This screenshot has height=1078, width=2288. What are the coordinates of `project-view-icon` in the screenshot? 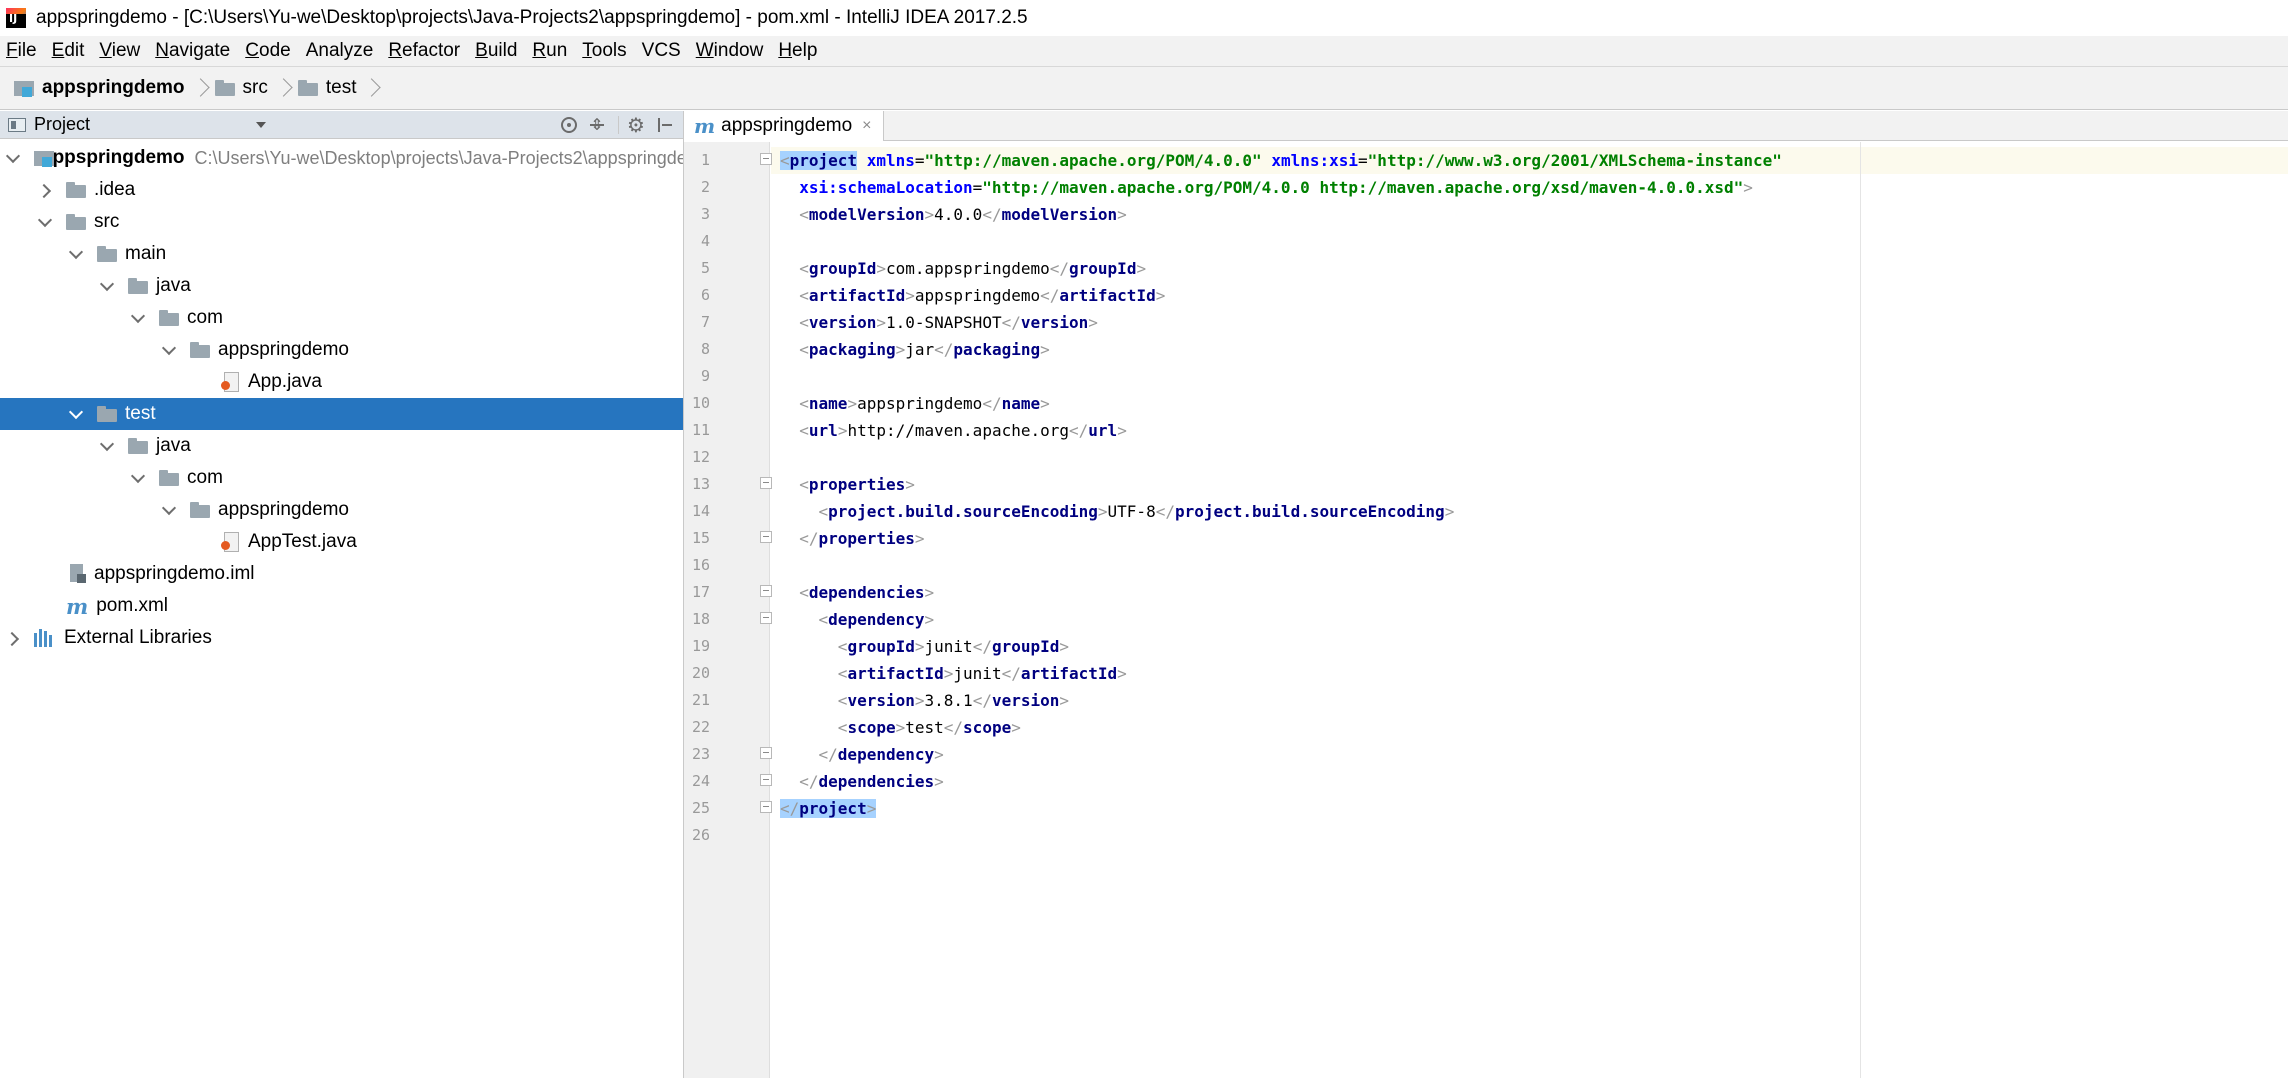 It's located at (17, 124).